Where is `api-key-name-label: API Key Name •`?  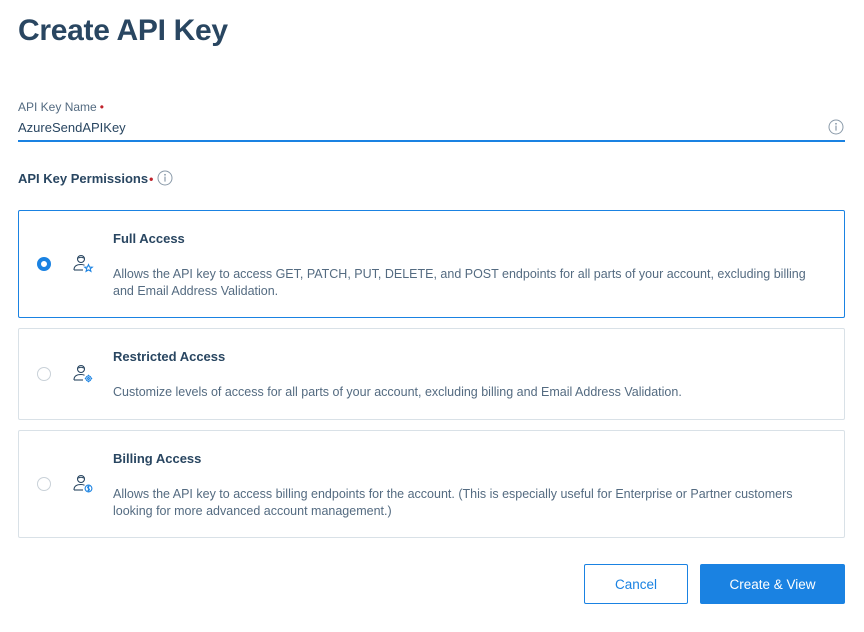 api-key-name-label: API Key Name • is located at coordinates (61, 107).